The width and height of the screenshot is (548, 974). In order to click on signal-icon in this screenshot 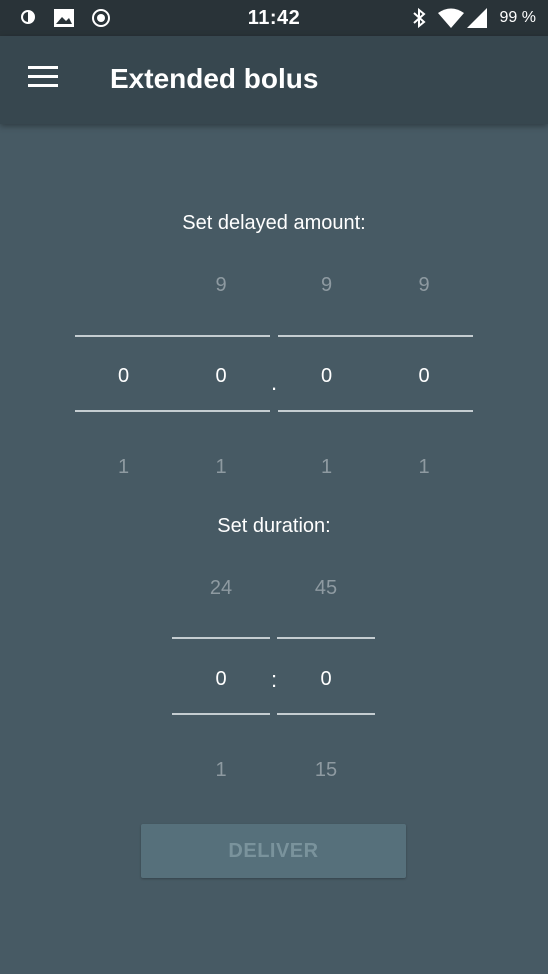, I will do `click(477, 20)`.